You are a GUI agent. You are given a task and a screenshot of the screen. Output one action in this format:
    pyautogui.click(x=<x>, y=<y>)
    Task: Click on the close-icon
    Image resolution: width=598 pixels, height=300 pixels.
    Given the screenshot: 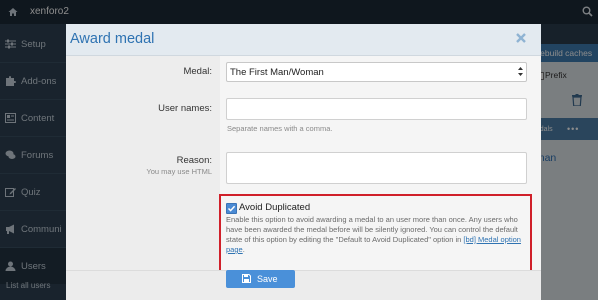 What is the action you would take?
    pyautogui.click(x=521, y=38)
    